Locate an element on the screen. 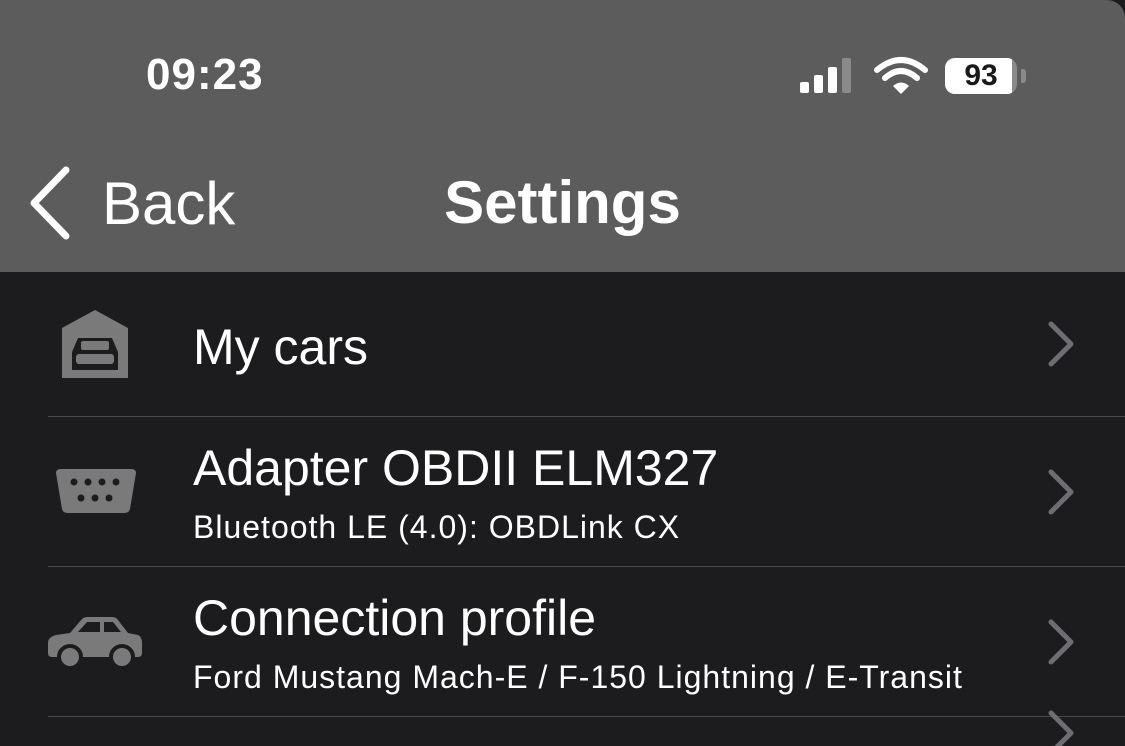 The image size is (1125, 746). status-time: 09:23 is located at coordinates (205, 74).